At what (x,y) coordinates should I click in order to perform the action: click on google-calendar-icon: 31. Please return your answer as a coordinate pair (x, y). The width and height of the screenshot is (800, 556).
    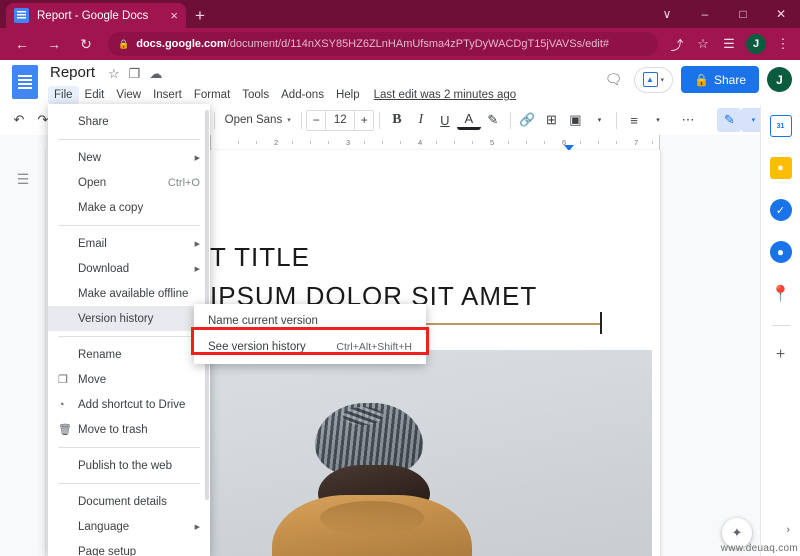
    Looking at the image, I should click on (780, 126).